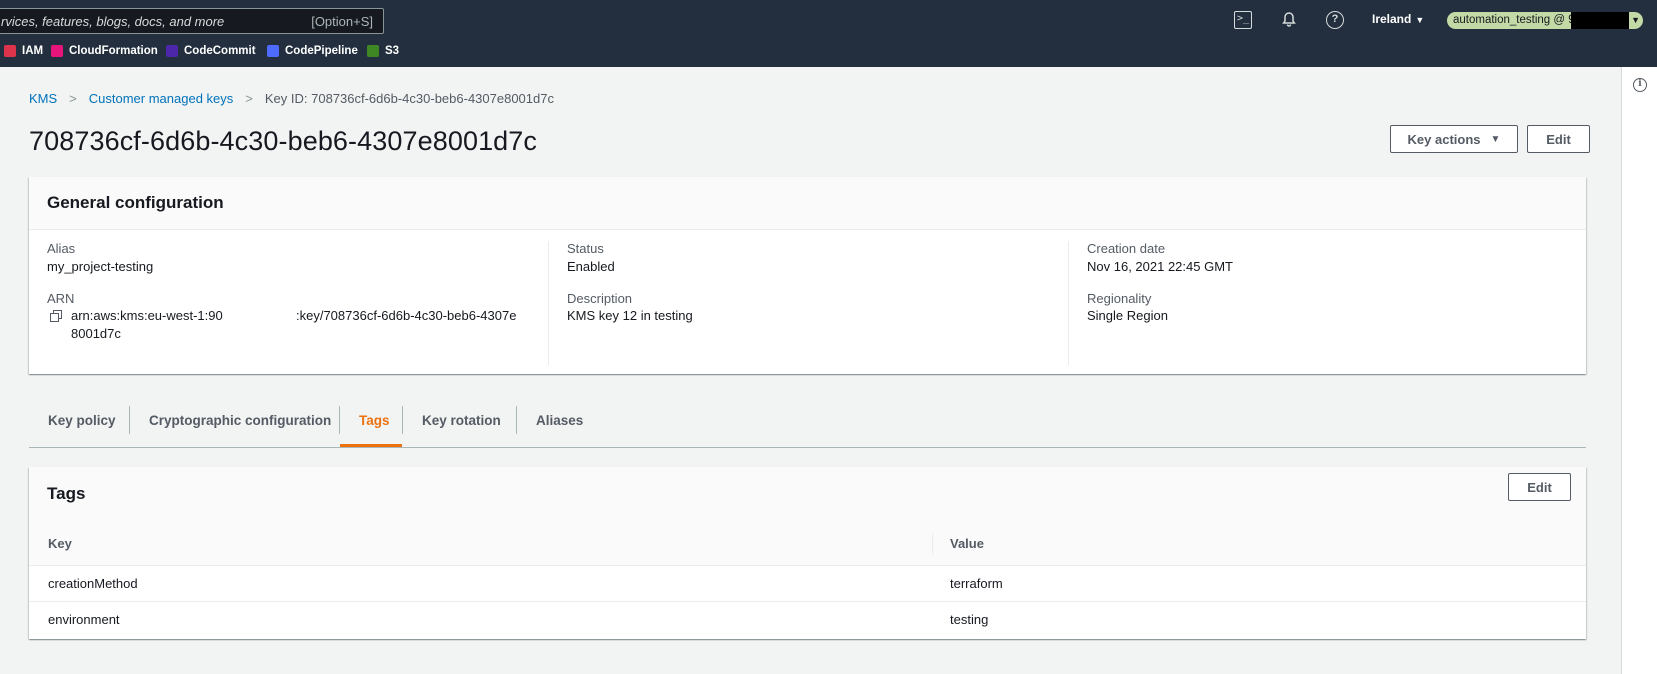 Image resolution: width=1657 pixels, height=674 pixels. I want to click on redacted-block, so click(1600, 20).